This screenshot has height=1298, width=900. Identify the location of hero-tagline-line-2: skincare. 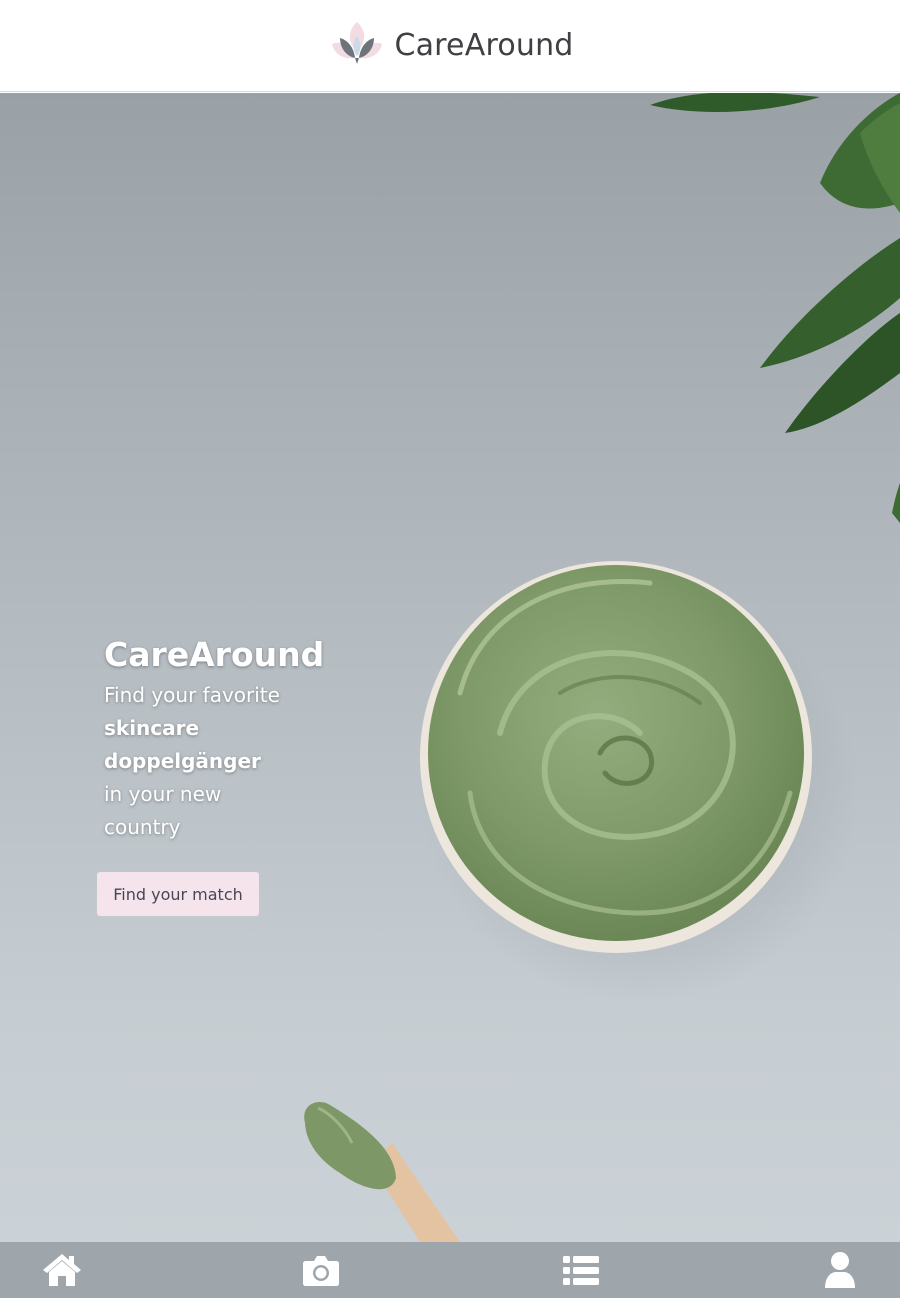
(152, 728).